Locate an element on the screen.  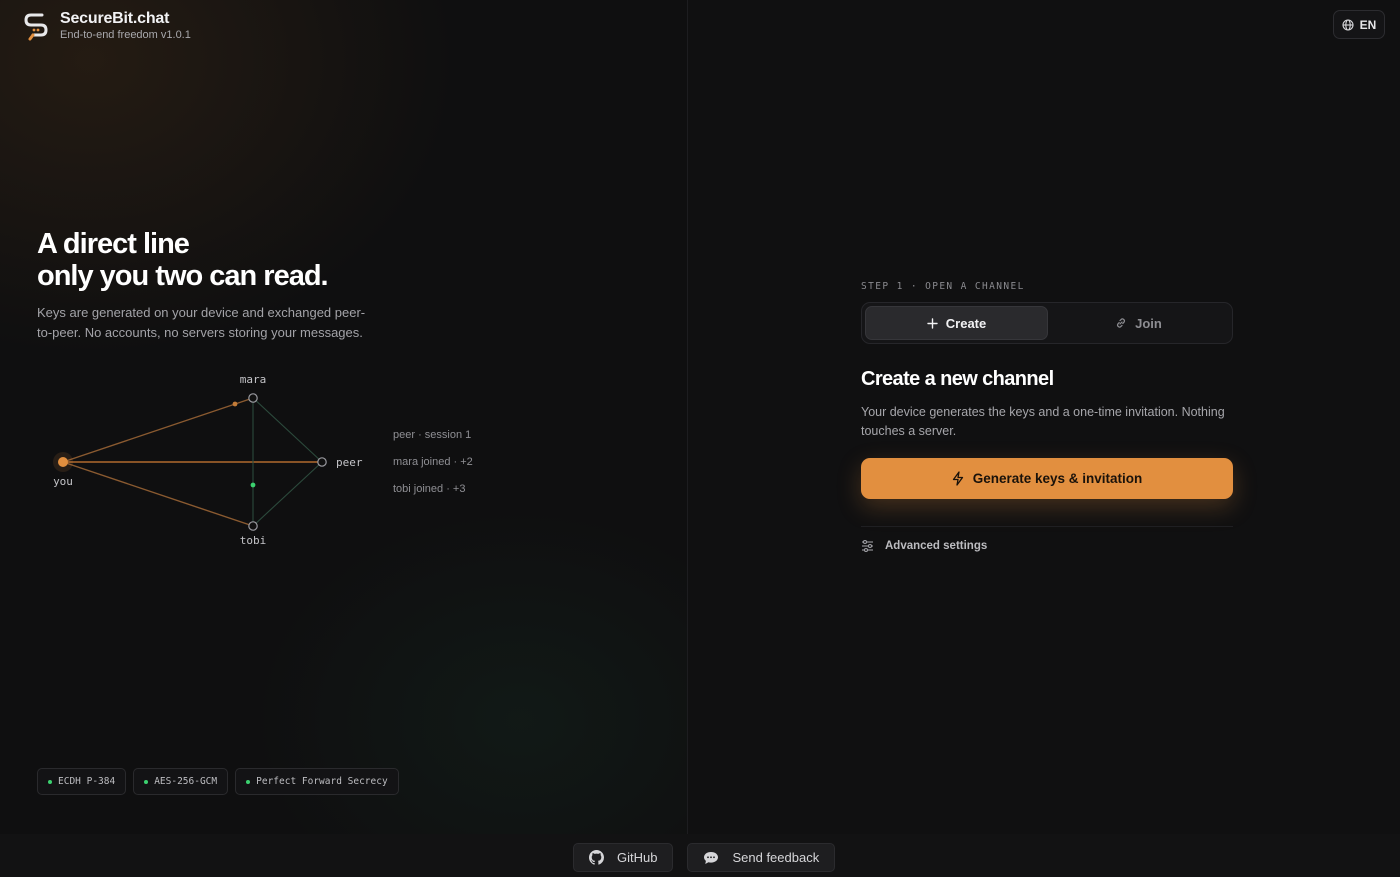
github-button: GitHub is located at coordinates (623, 857).